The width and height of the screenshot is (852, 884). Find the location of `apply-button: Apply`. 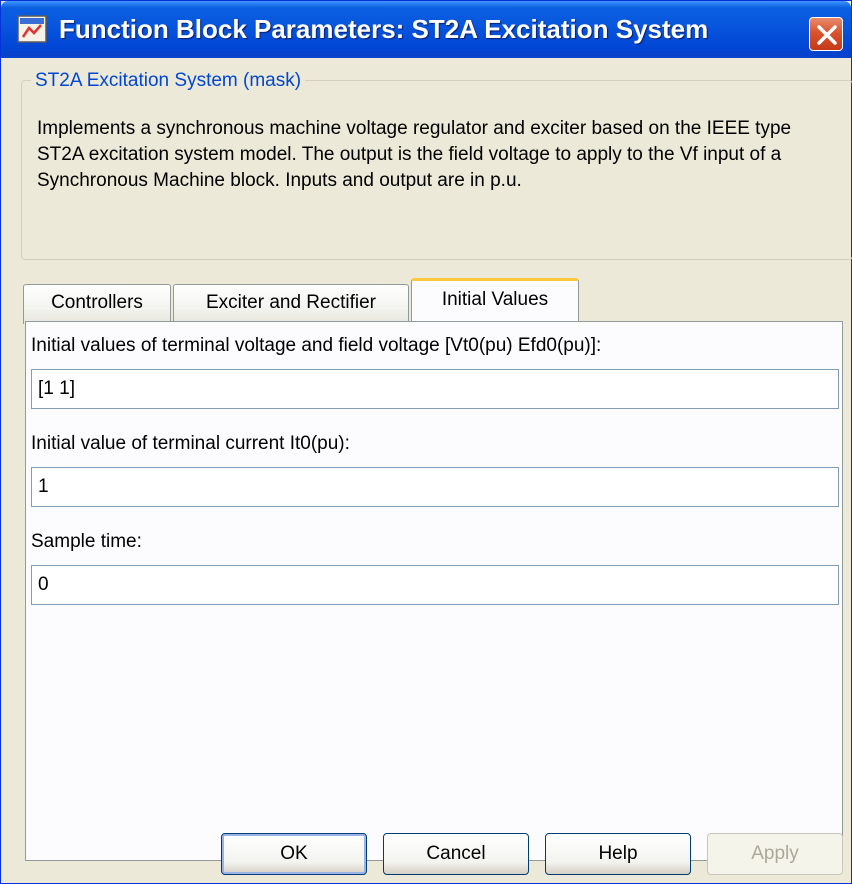

apply-button: Apply is located at coordinates (775, 854).